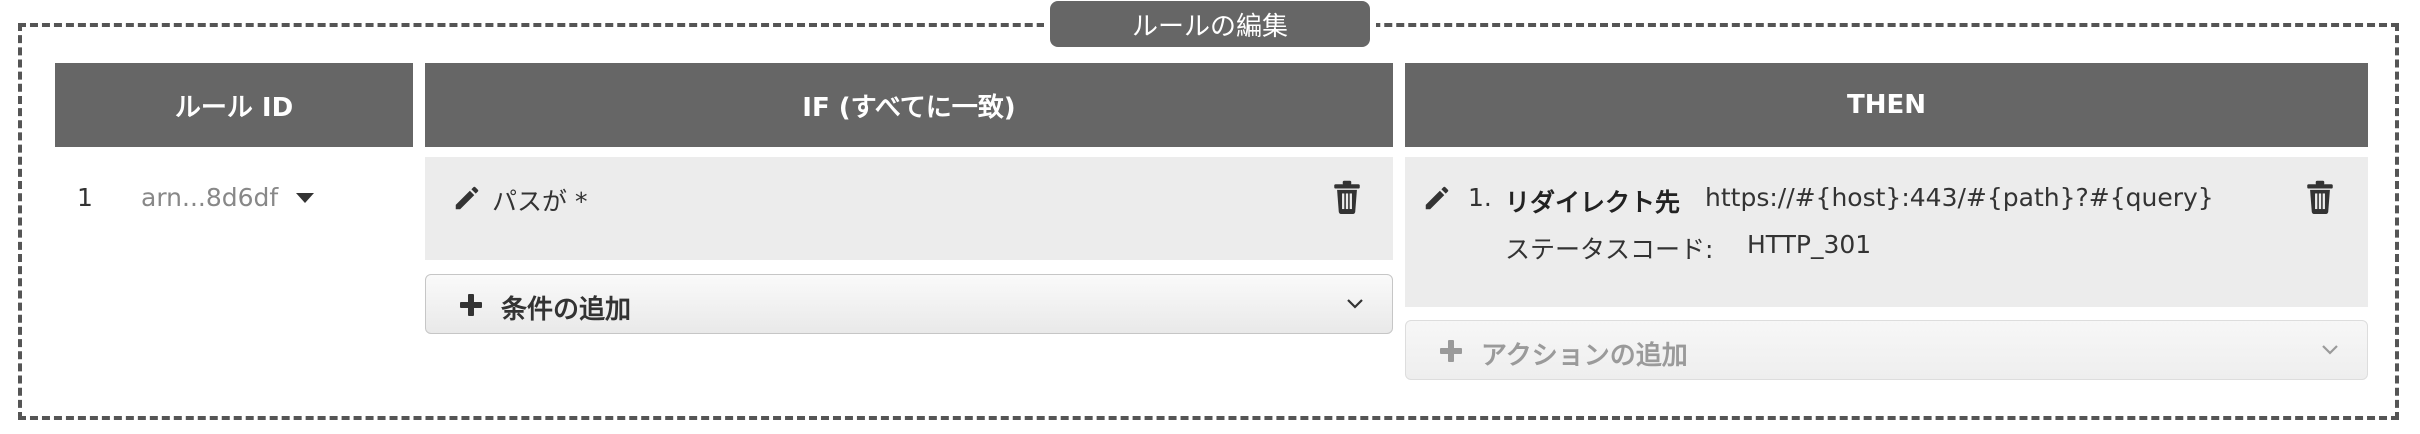 The image size is (2420, 434). I want to click on redirect-url: https://#{host}:443/#{path}?#{query}, so click(1959, 197).